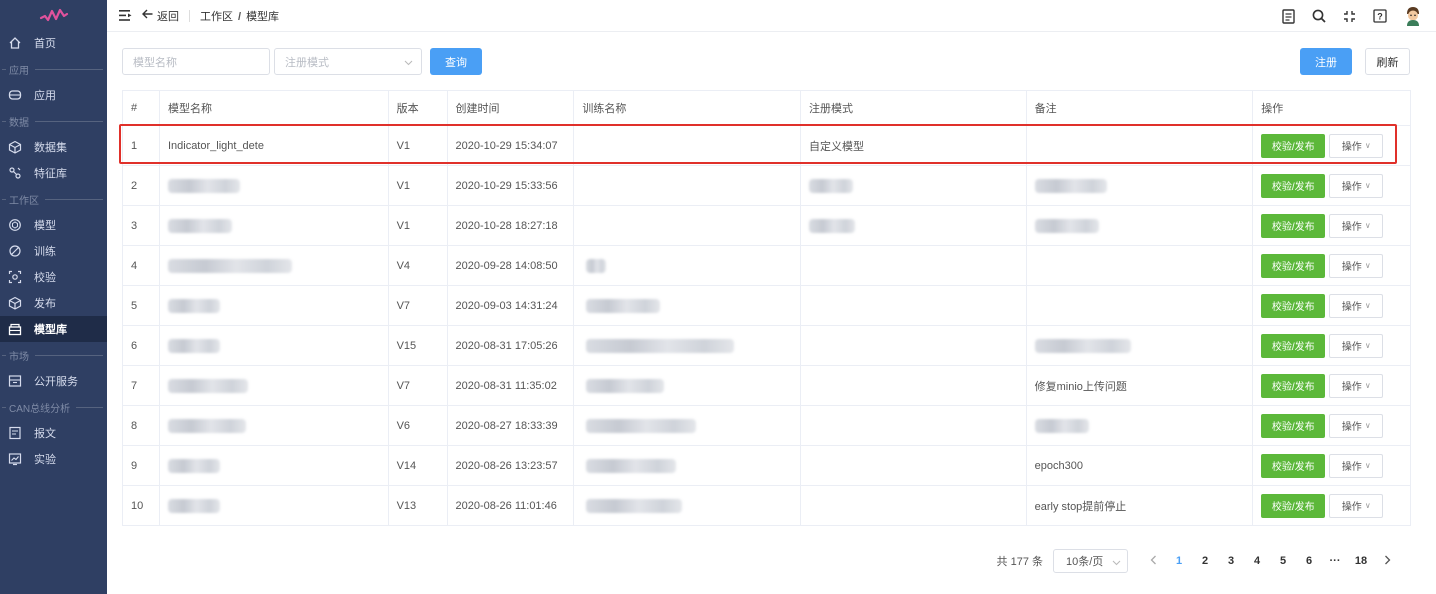  Describe the element at coordinates (1367, 305) in the screenshot. I see `chevron-down-icon: ∨` at that location.